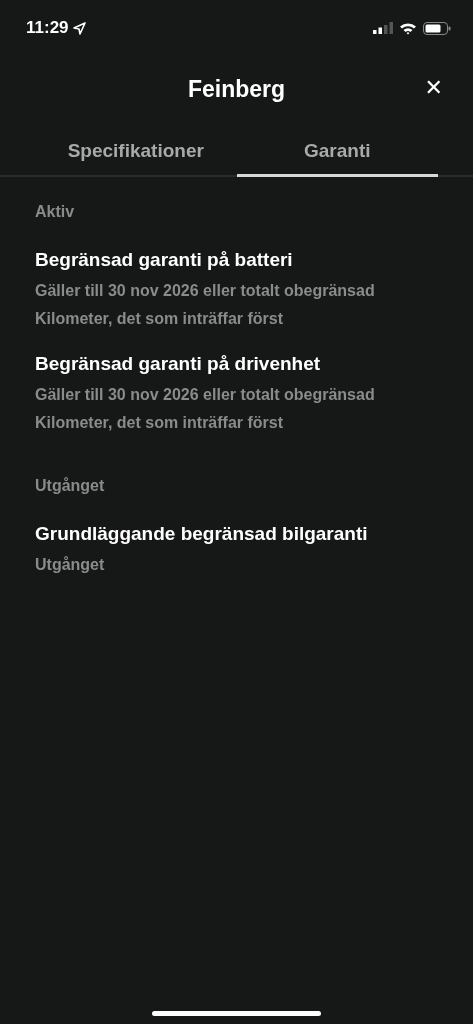 The height and width of the screenshot is (1024, 473). What do you see at coordinates (437, 28) in the screenshot?
I see `battery-icon` at bounding box center [437, 28].